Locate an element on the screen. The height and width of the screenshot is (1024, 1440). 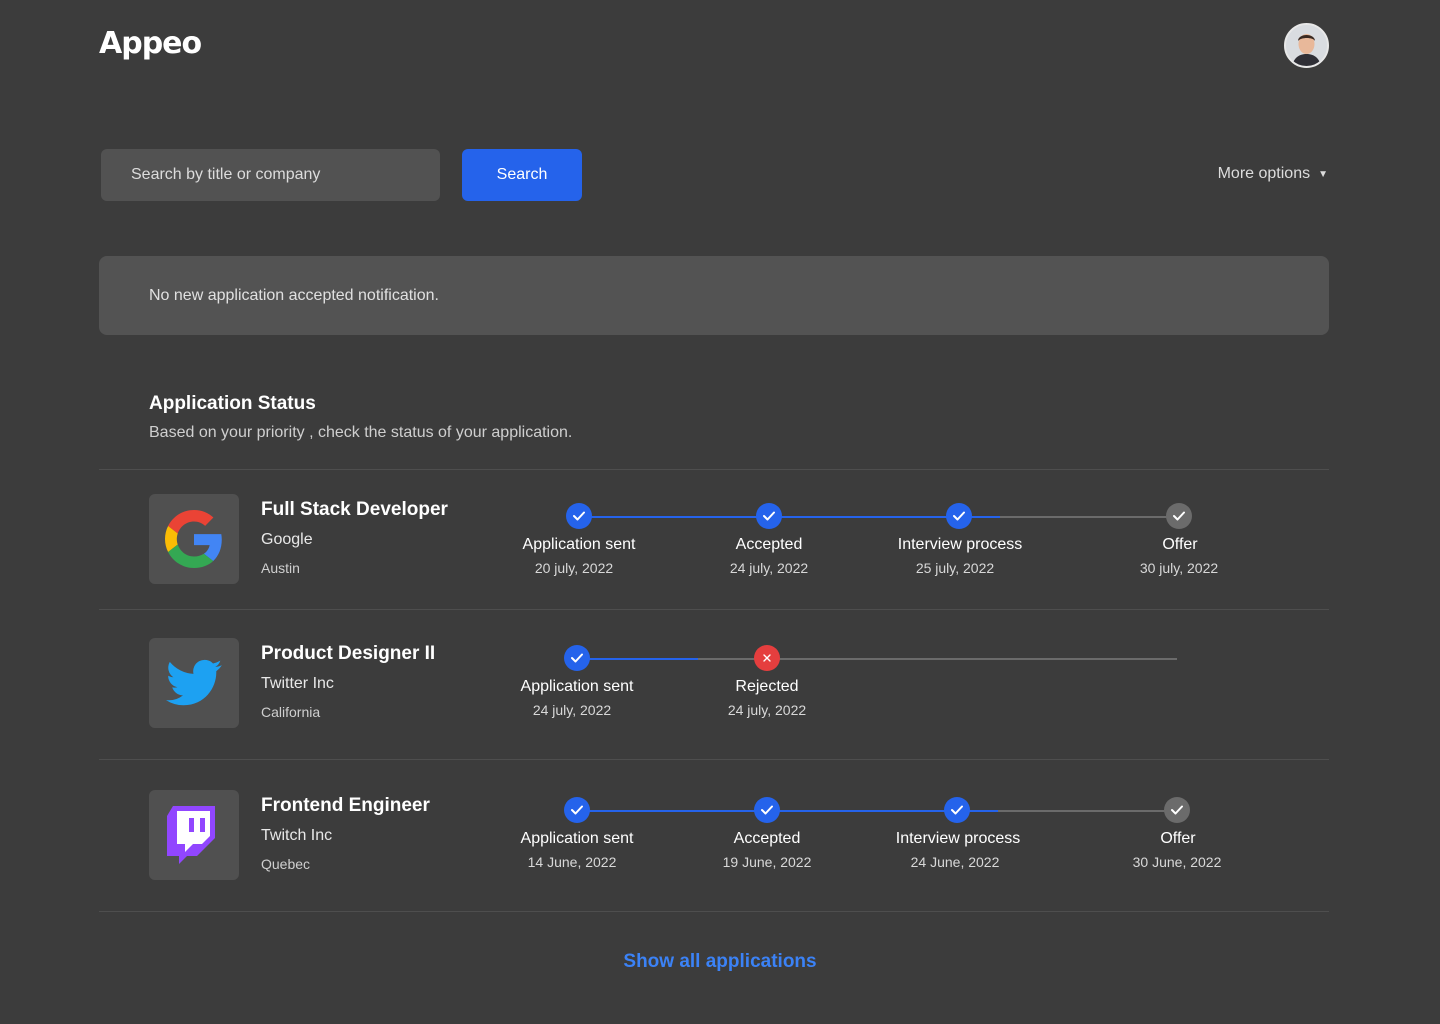
job-location: Austin is located at coordinates (280, 568).